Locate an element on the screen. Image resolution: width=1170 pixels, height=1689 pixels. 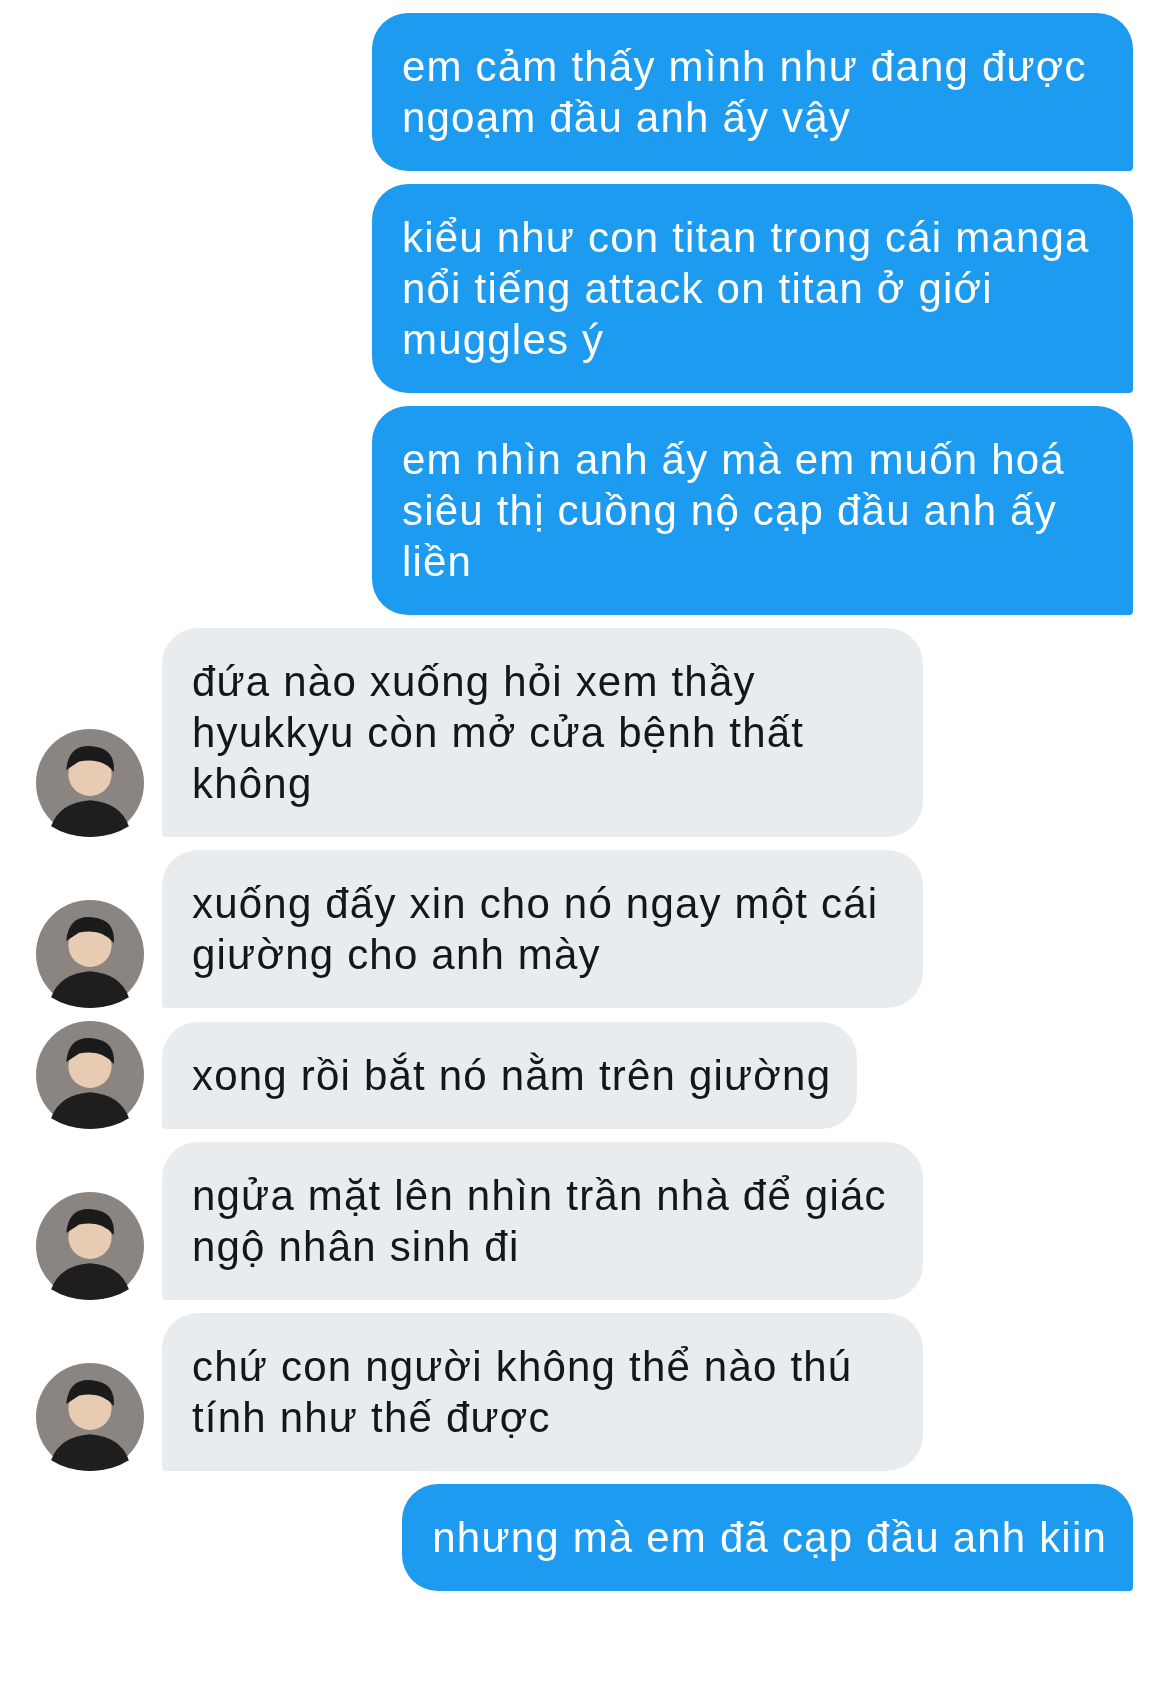
message-bubble: ngửa mặt lên nhìn trần nhà để giác ngộ nhân sinh đi is located at coordinates (542, 1221).